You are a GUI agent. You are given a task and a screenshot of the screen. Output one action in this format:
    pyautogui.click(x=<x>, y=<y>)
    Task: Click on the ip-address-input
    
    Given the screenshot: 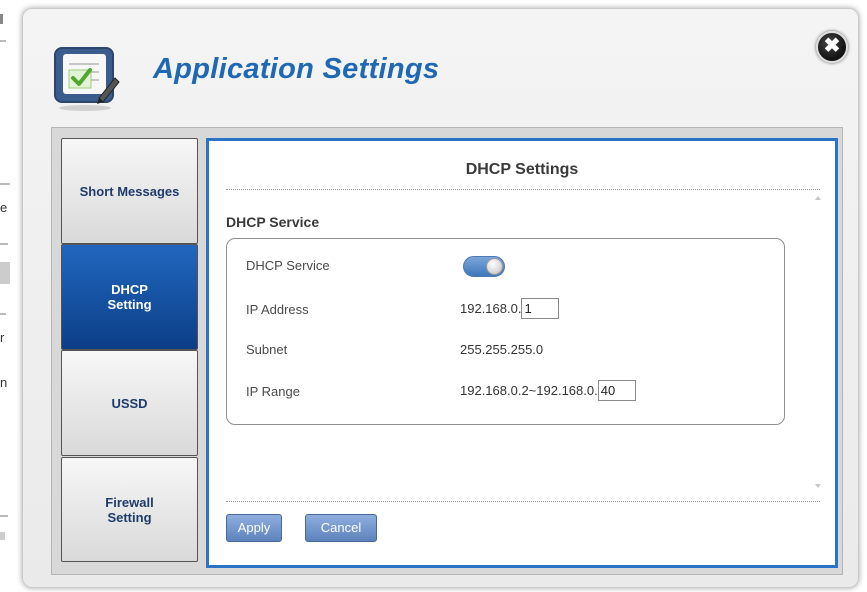 What is the action you would take?
    pyautogui.click(x=540, y=308)
    